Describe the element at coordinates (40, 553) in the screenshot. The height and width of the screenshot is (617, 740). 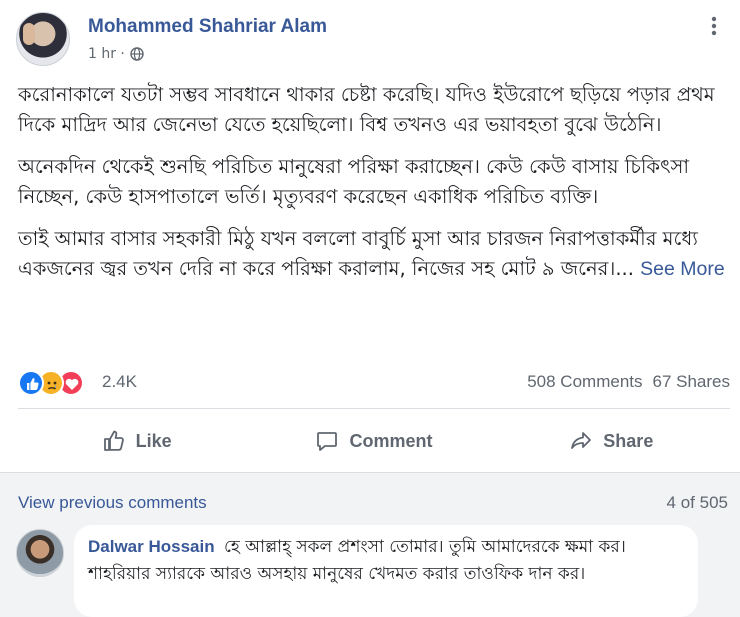
I see `commenter-avatar` at that location.